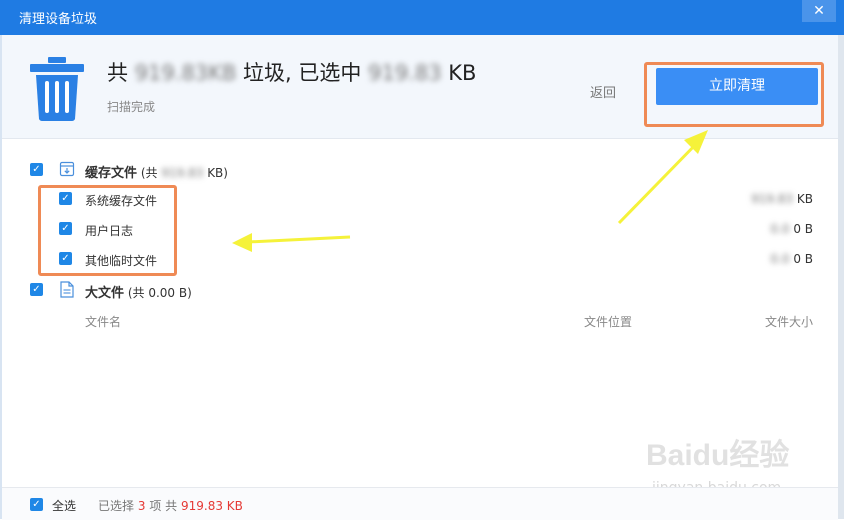 This screenshot has height=520, width=844. I want to click on arrow-to-cache-items, so click(291, 242).